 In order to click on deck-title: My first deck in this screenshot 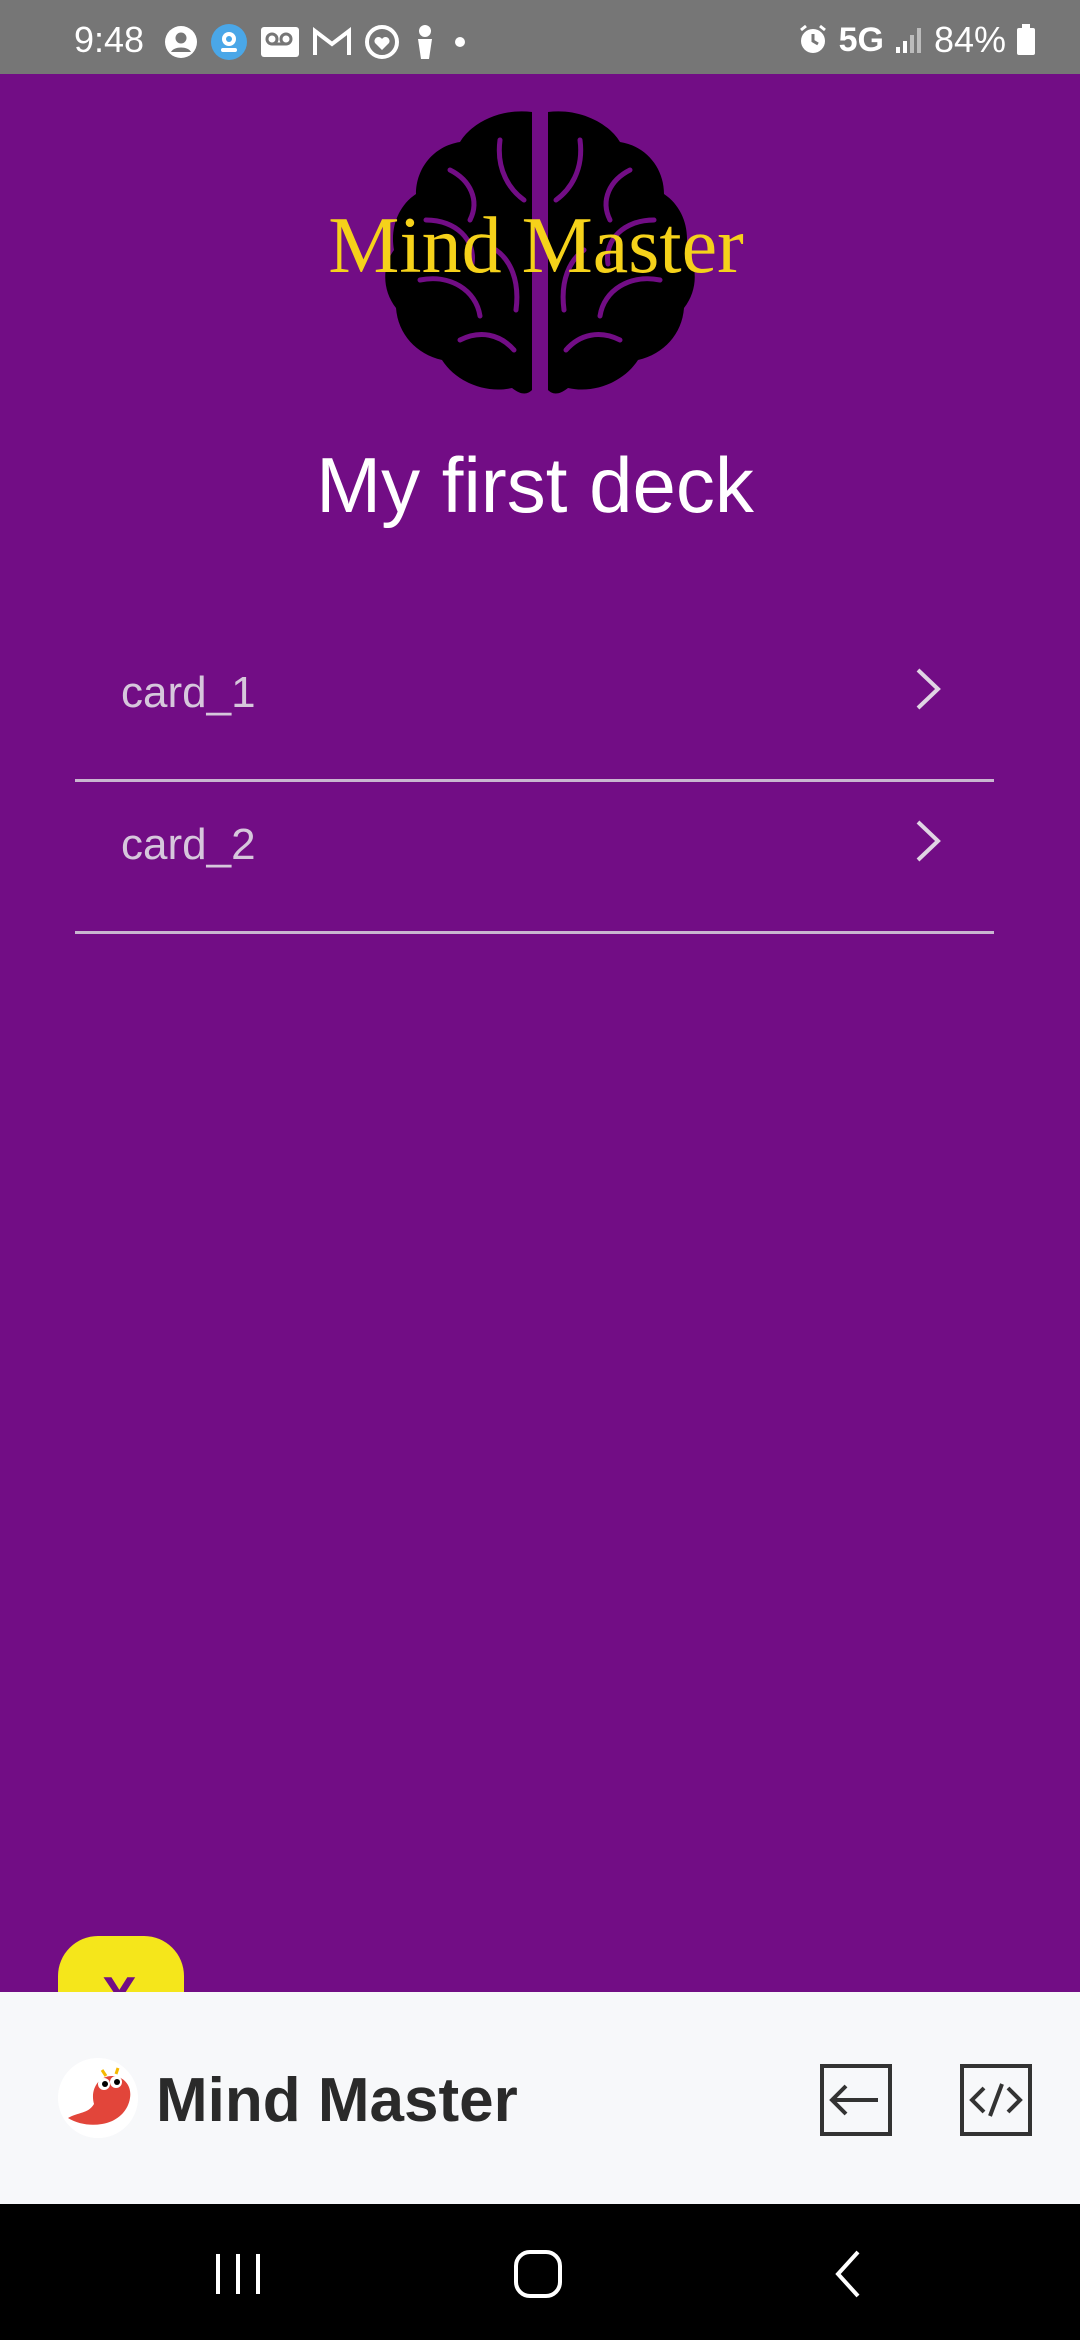, I will do `click(535, 485)`.